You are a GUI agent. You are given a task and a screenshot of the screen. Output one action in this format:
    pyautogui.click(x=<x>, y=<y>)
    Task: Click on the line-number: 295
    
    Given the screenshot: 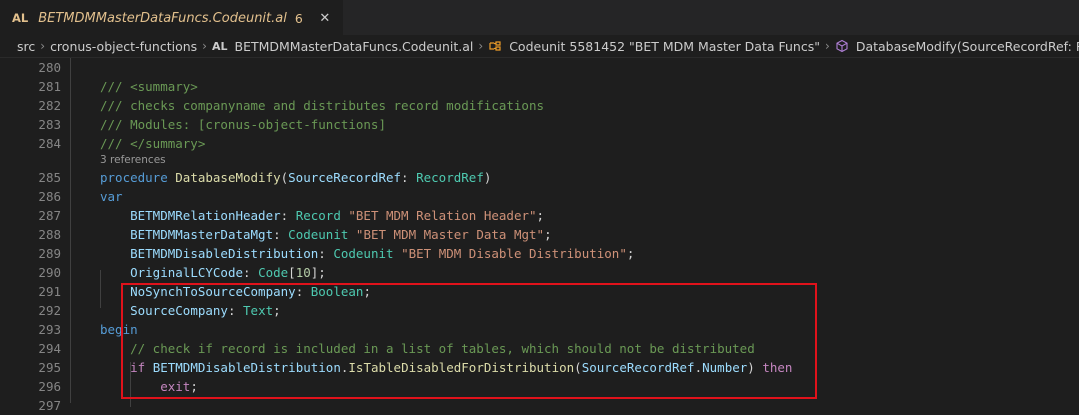 What is the action you would take?
    pyautogui.click(x=49, y=367)
    